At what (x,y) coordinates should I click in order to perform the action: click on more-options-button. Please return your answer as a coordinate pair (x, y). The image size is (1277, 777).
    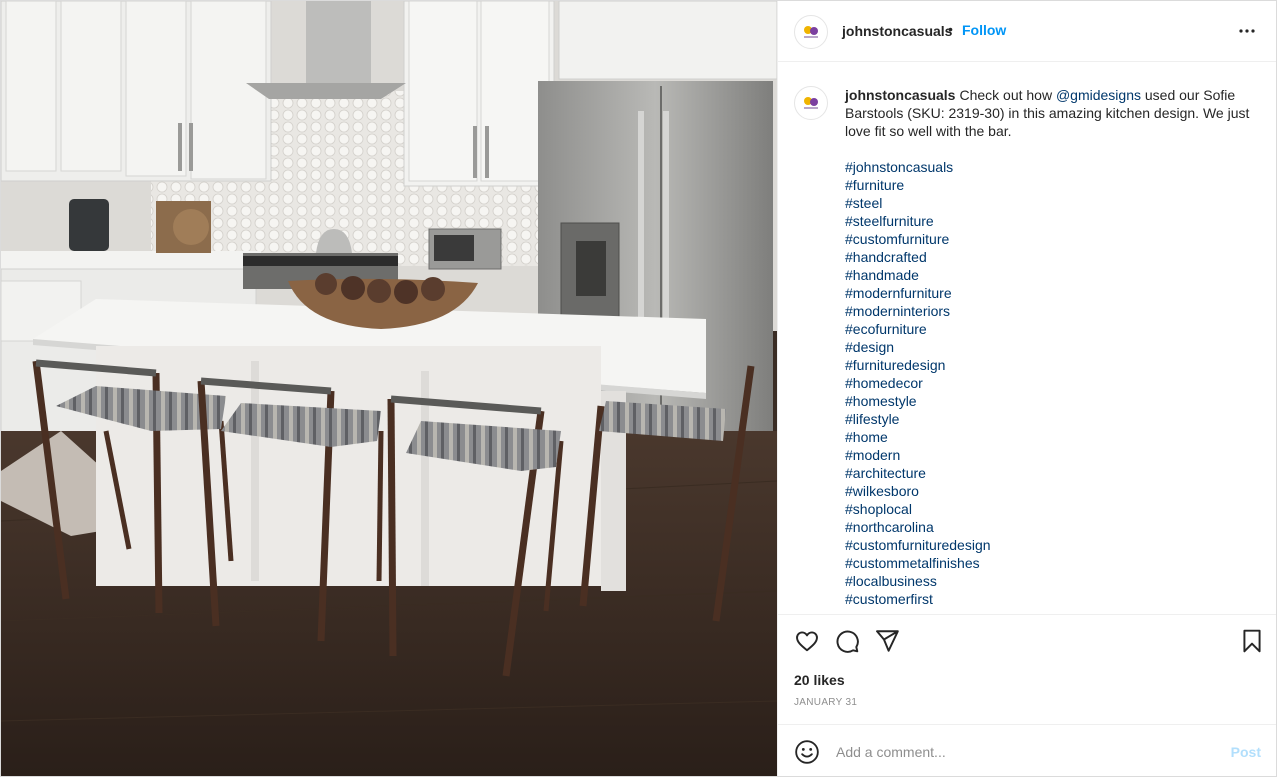
    Looking at the image, I should click on (1247, 31).